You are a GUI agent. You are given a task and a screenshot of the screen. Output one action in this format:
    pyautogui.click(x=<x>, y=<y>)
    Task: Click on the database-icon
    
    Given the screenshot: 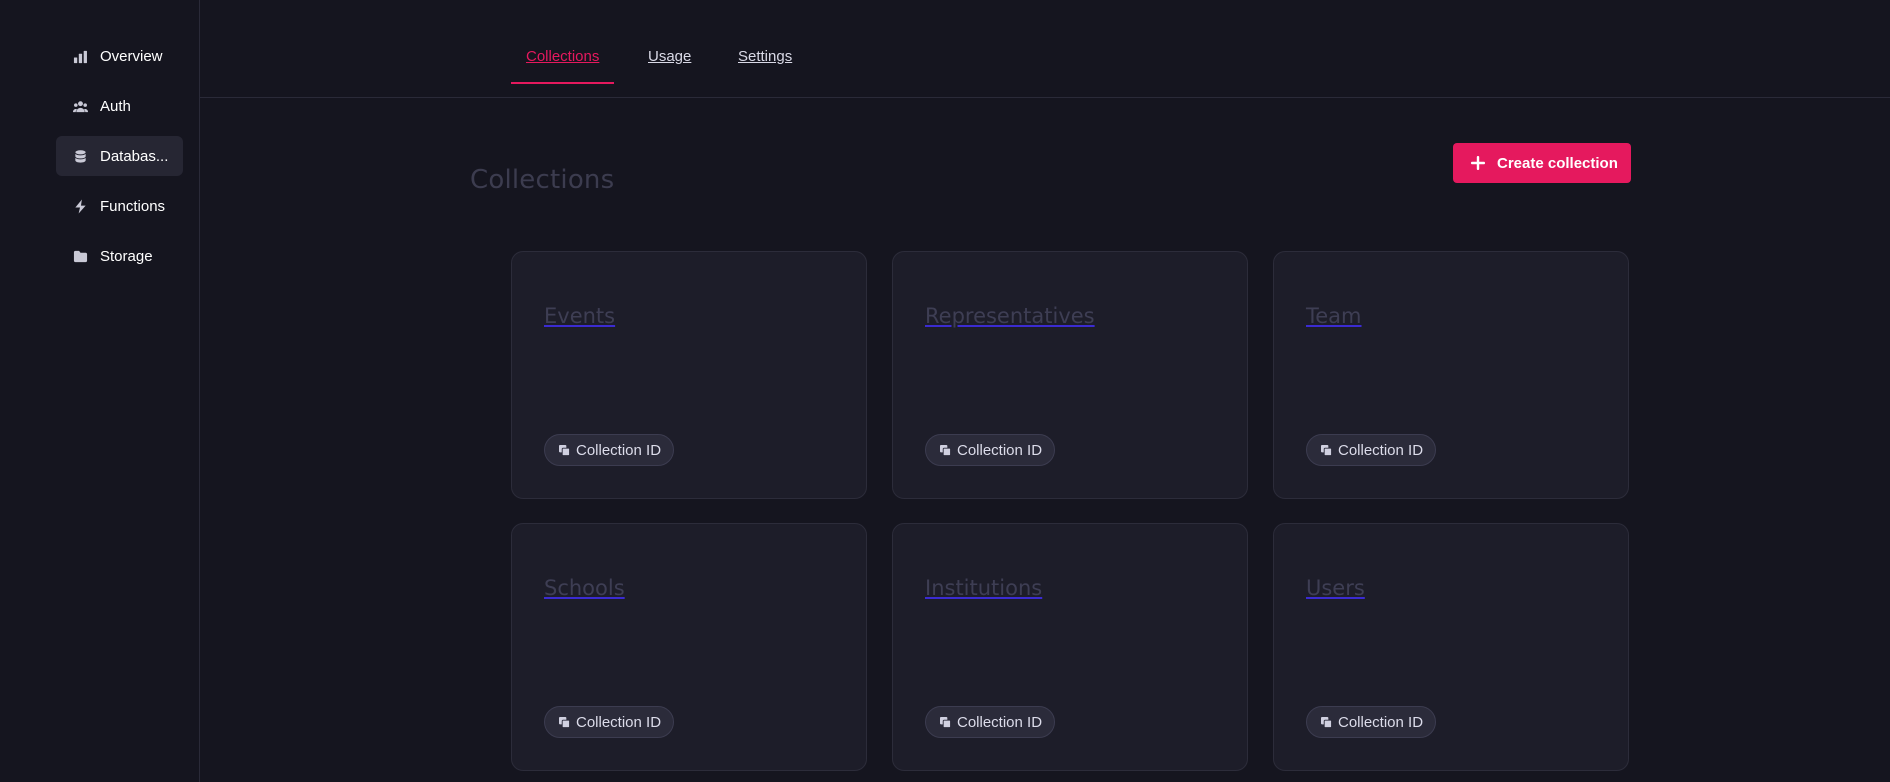 What is the action you would take?
    pyautogui.click(x=80, y=156)
    